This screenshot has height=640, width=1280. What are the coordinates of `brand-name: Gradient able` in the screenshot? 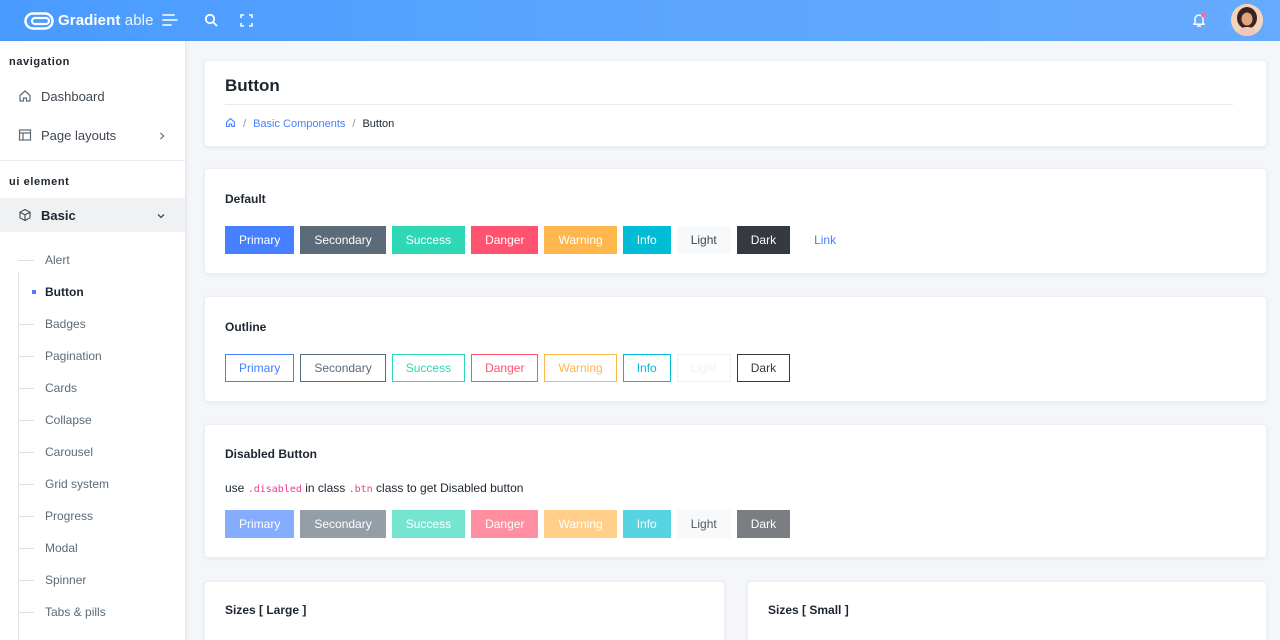 It's located at (106, 20).